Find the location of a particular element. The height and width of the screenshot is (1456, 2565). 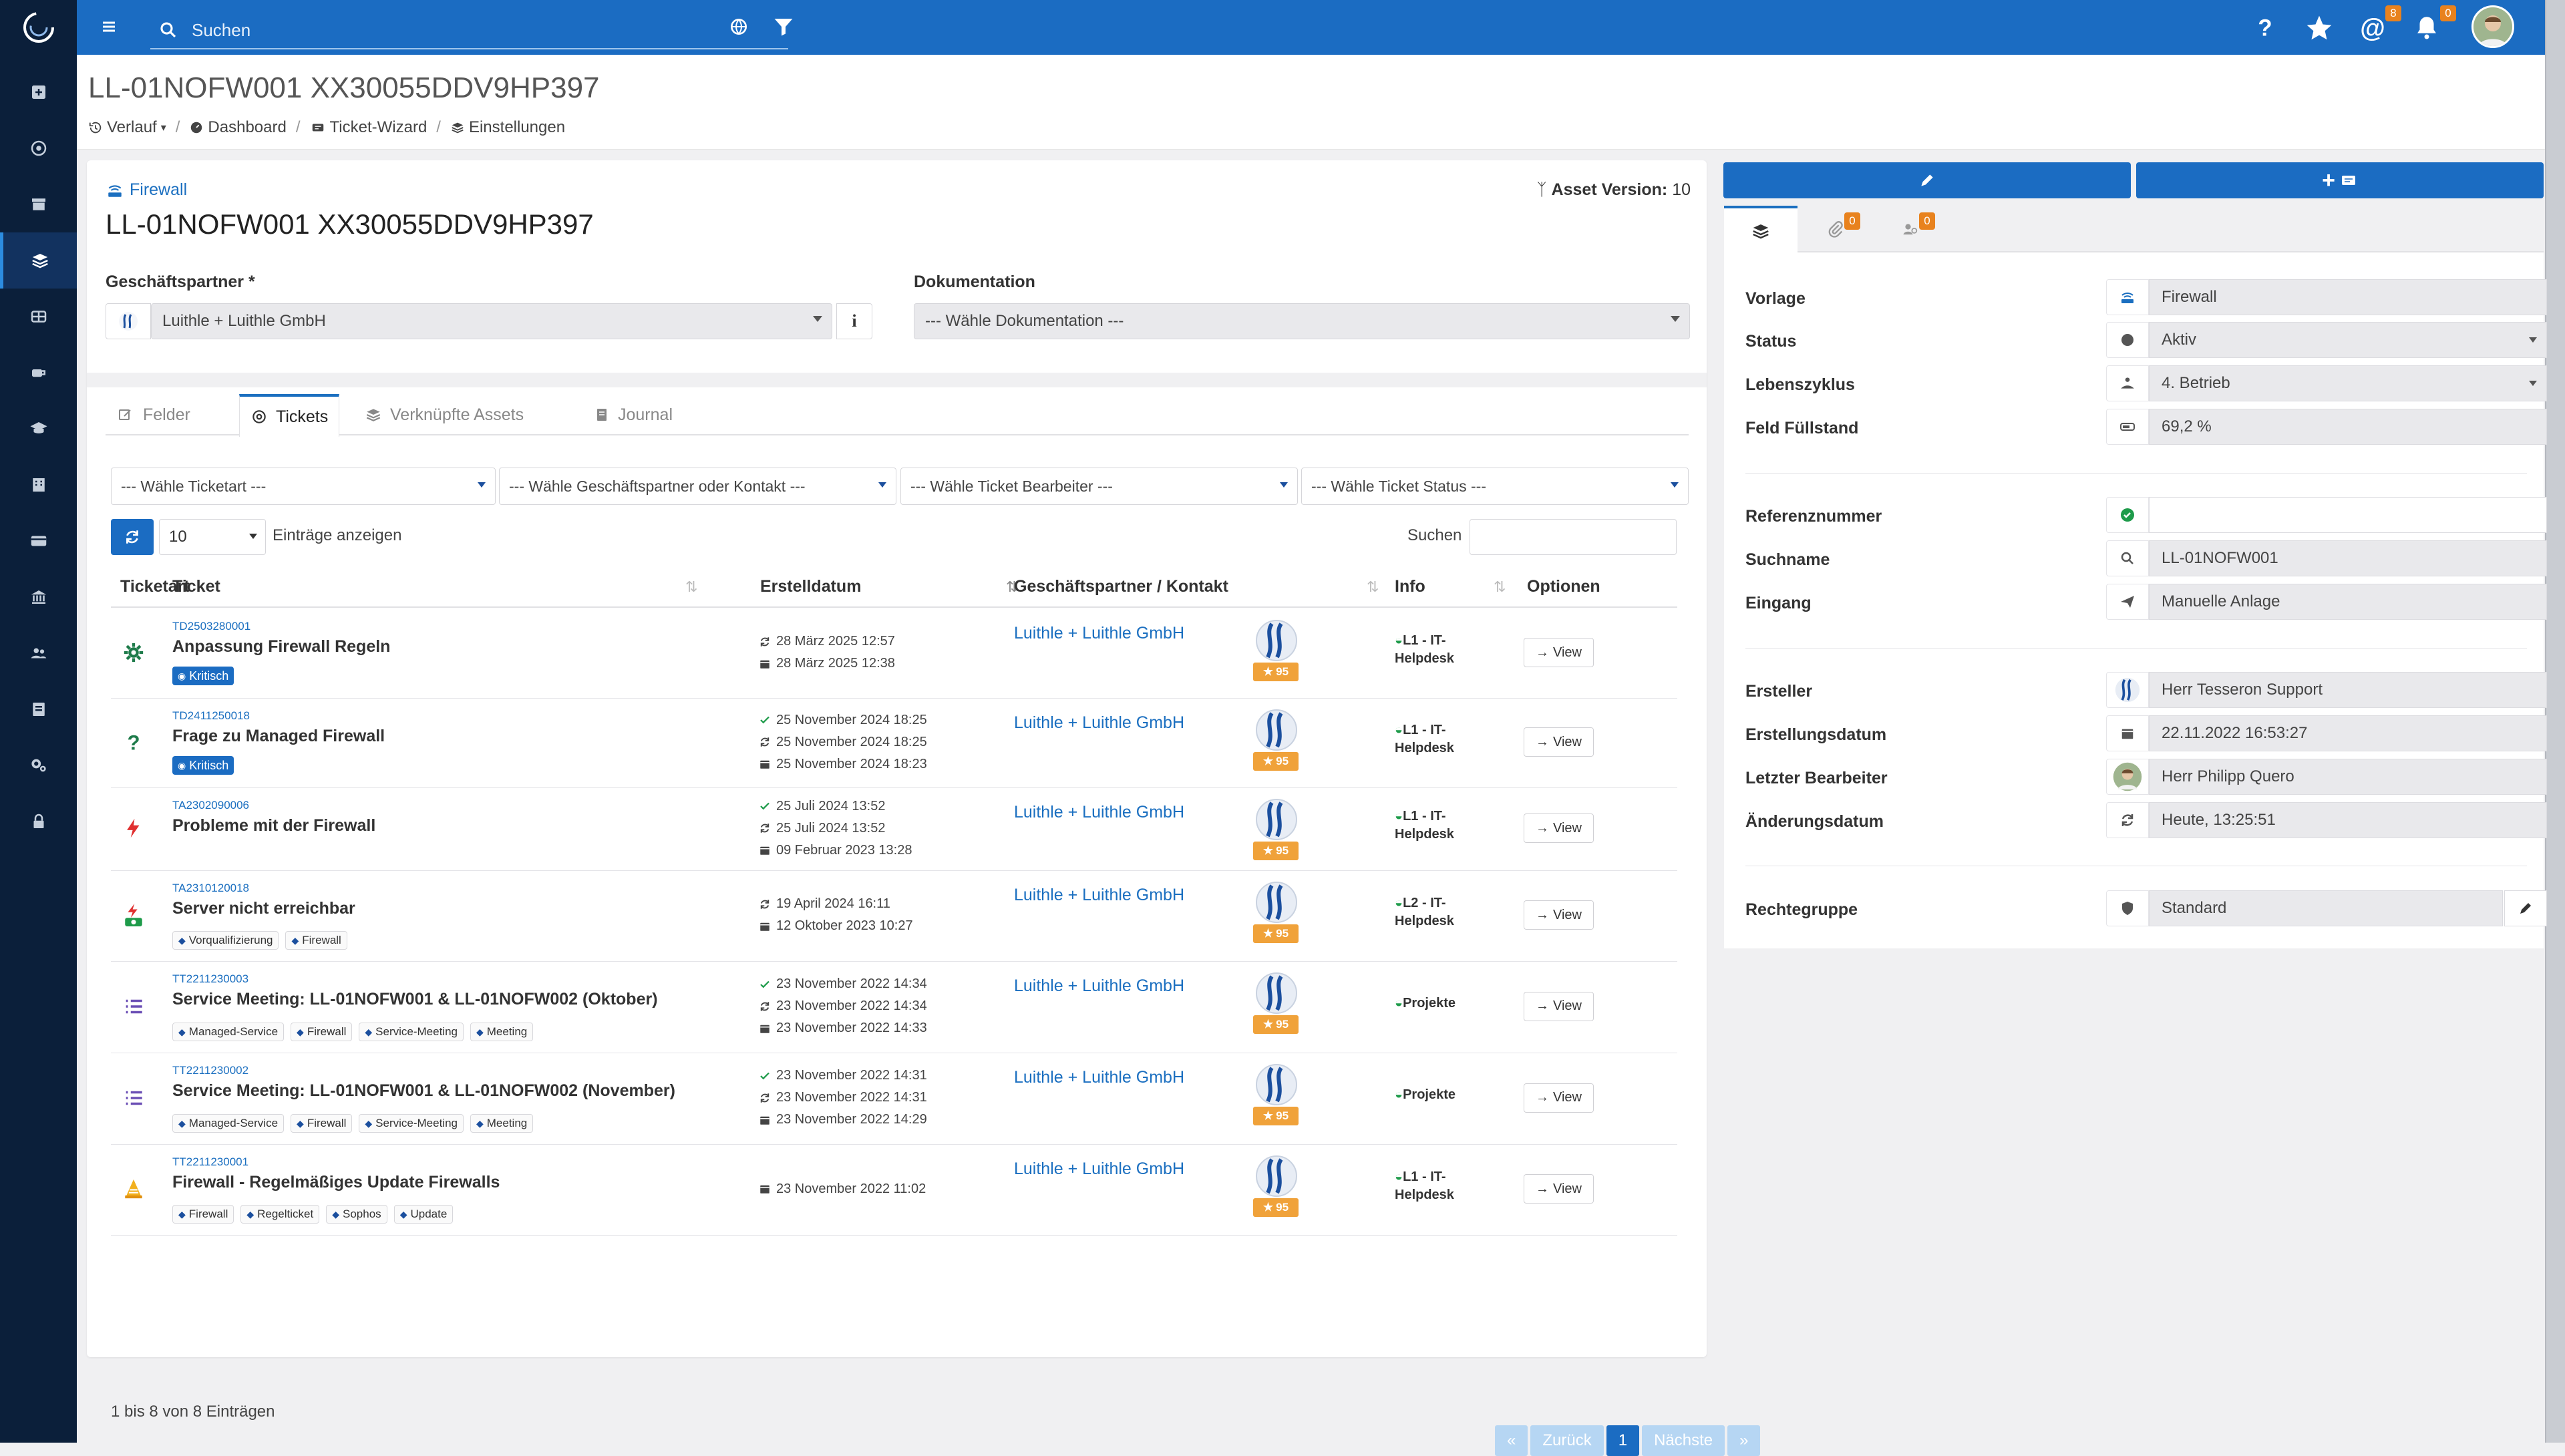

panel-tab-properties is located at coordinates (1761, 230).